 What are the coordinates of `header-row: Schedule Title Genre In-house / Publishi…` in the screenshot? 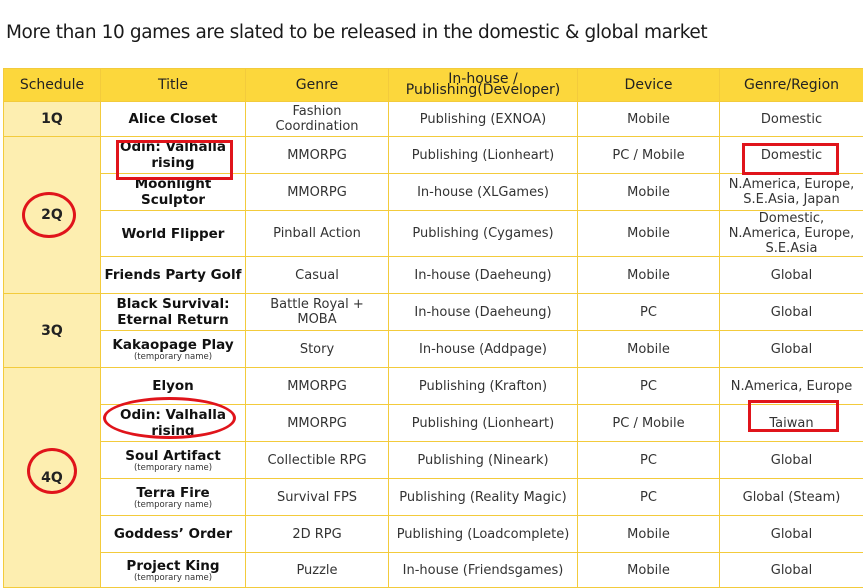 It's located at (433, 85).